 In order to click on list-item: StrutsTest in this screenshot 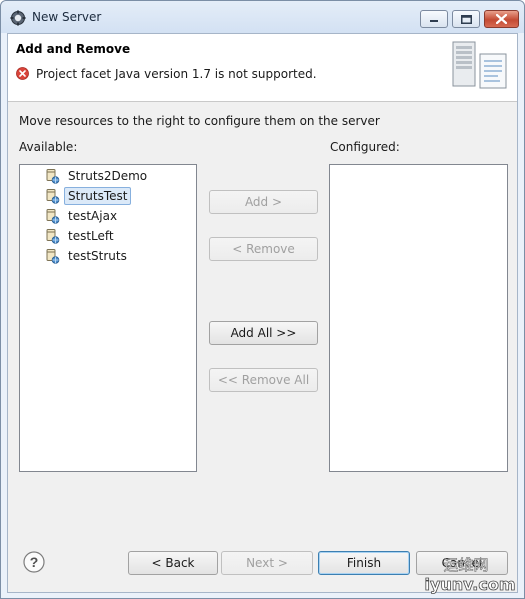, I will do `click(88, 196)`.